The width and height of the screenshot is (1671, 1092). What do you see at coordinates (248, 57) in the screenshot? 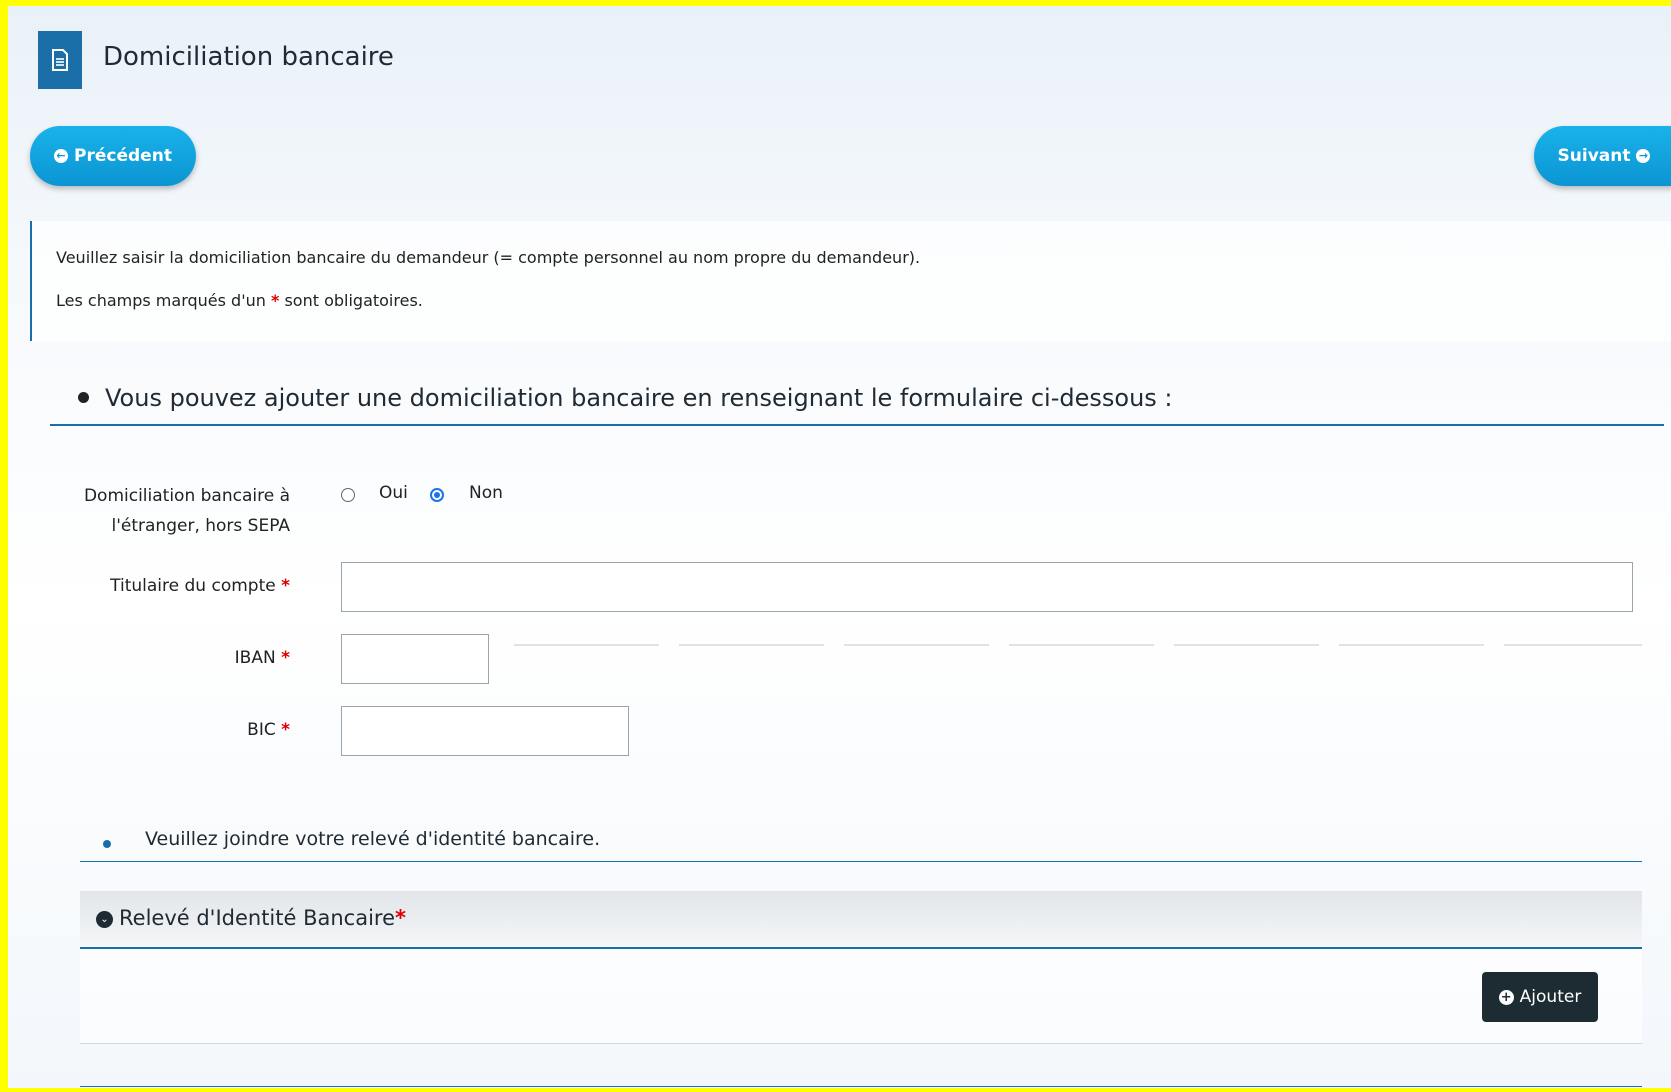
I see `page-title: Domiciliation bancaire` at bounding box center [248, 57].